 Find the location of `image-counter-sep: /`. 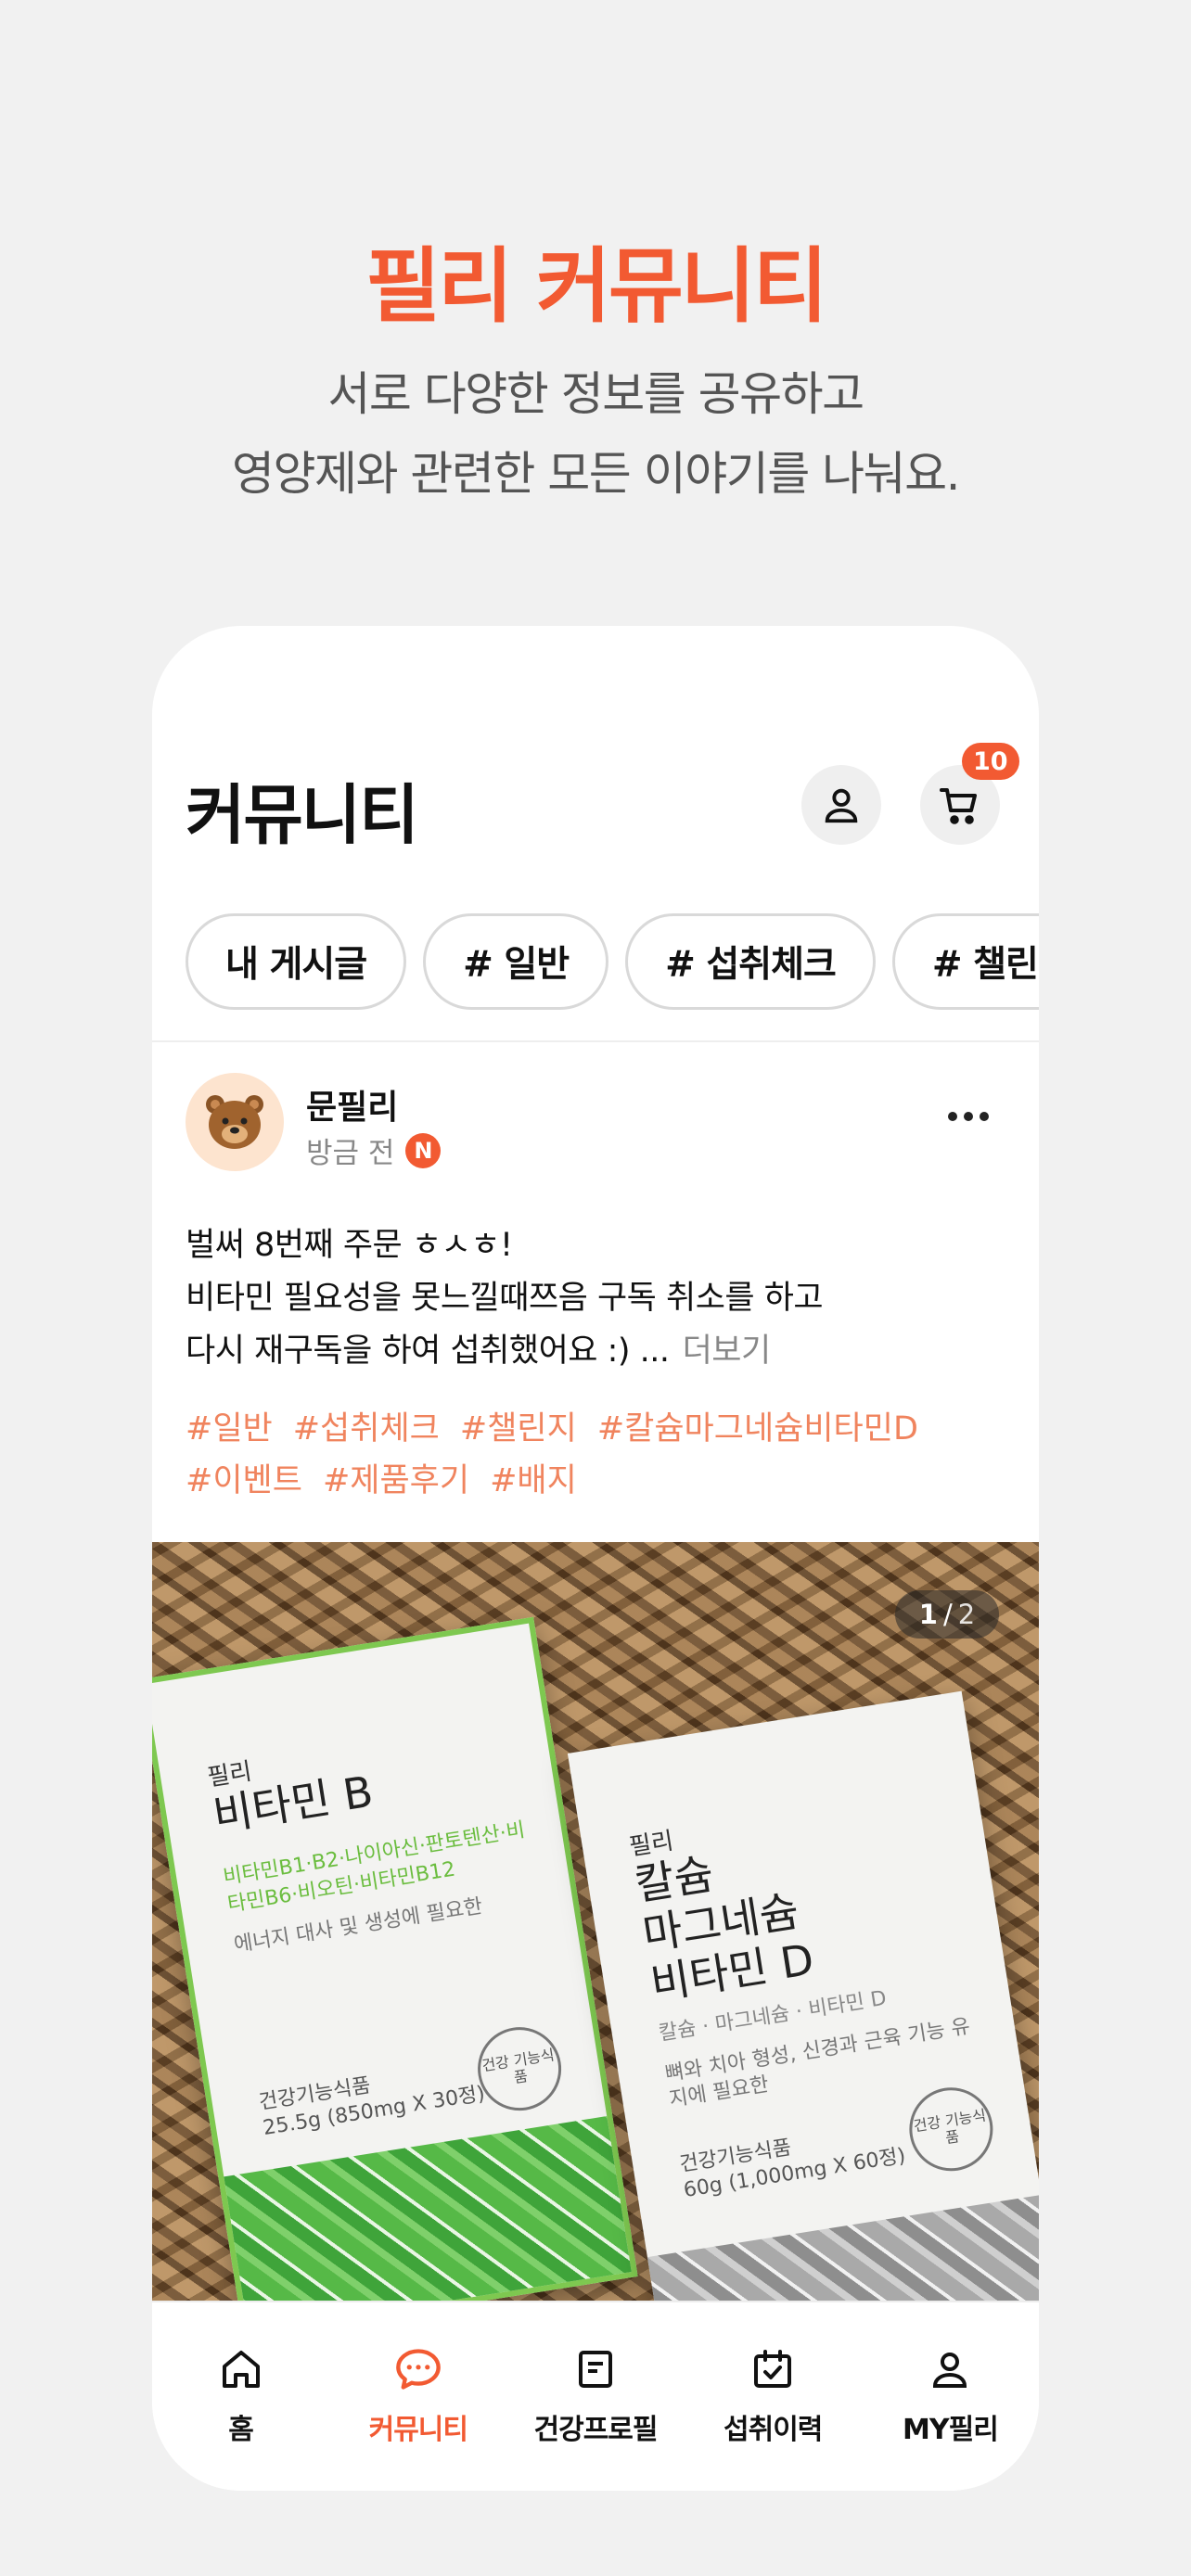

image-counter-sep: / is located at coordinates (947, 1614).